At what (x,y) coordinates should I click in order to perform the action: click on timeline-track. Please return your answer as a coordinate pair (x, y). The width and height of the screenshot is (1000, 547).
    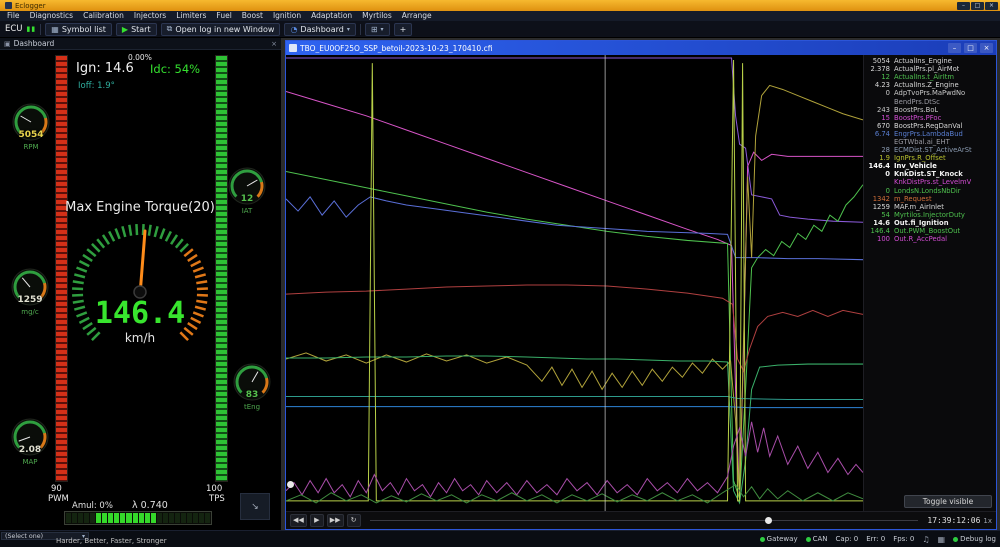
    Looking at the image, I should click on (644, 520).